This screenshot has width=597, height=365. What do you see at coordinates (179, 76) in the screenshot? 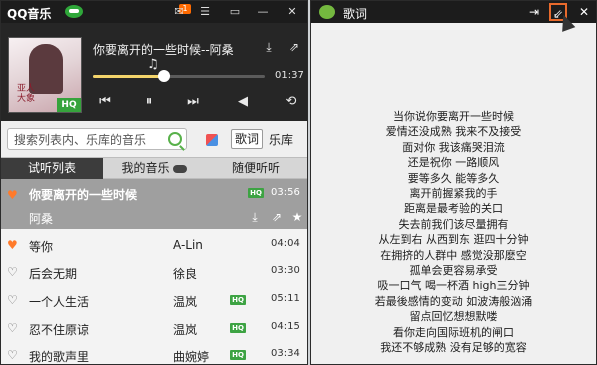
I see `progress-bar` at bounding box center [179, 76].